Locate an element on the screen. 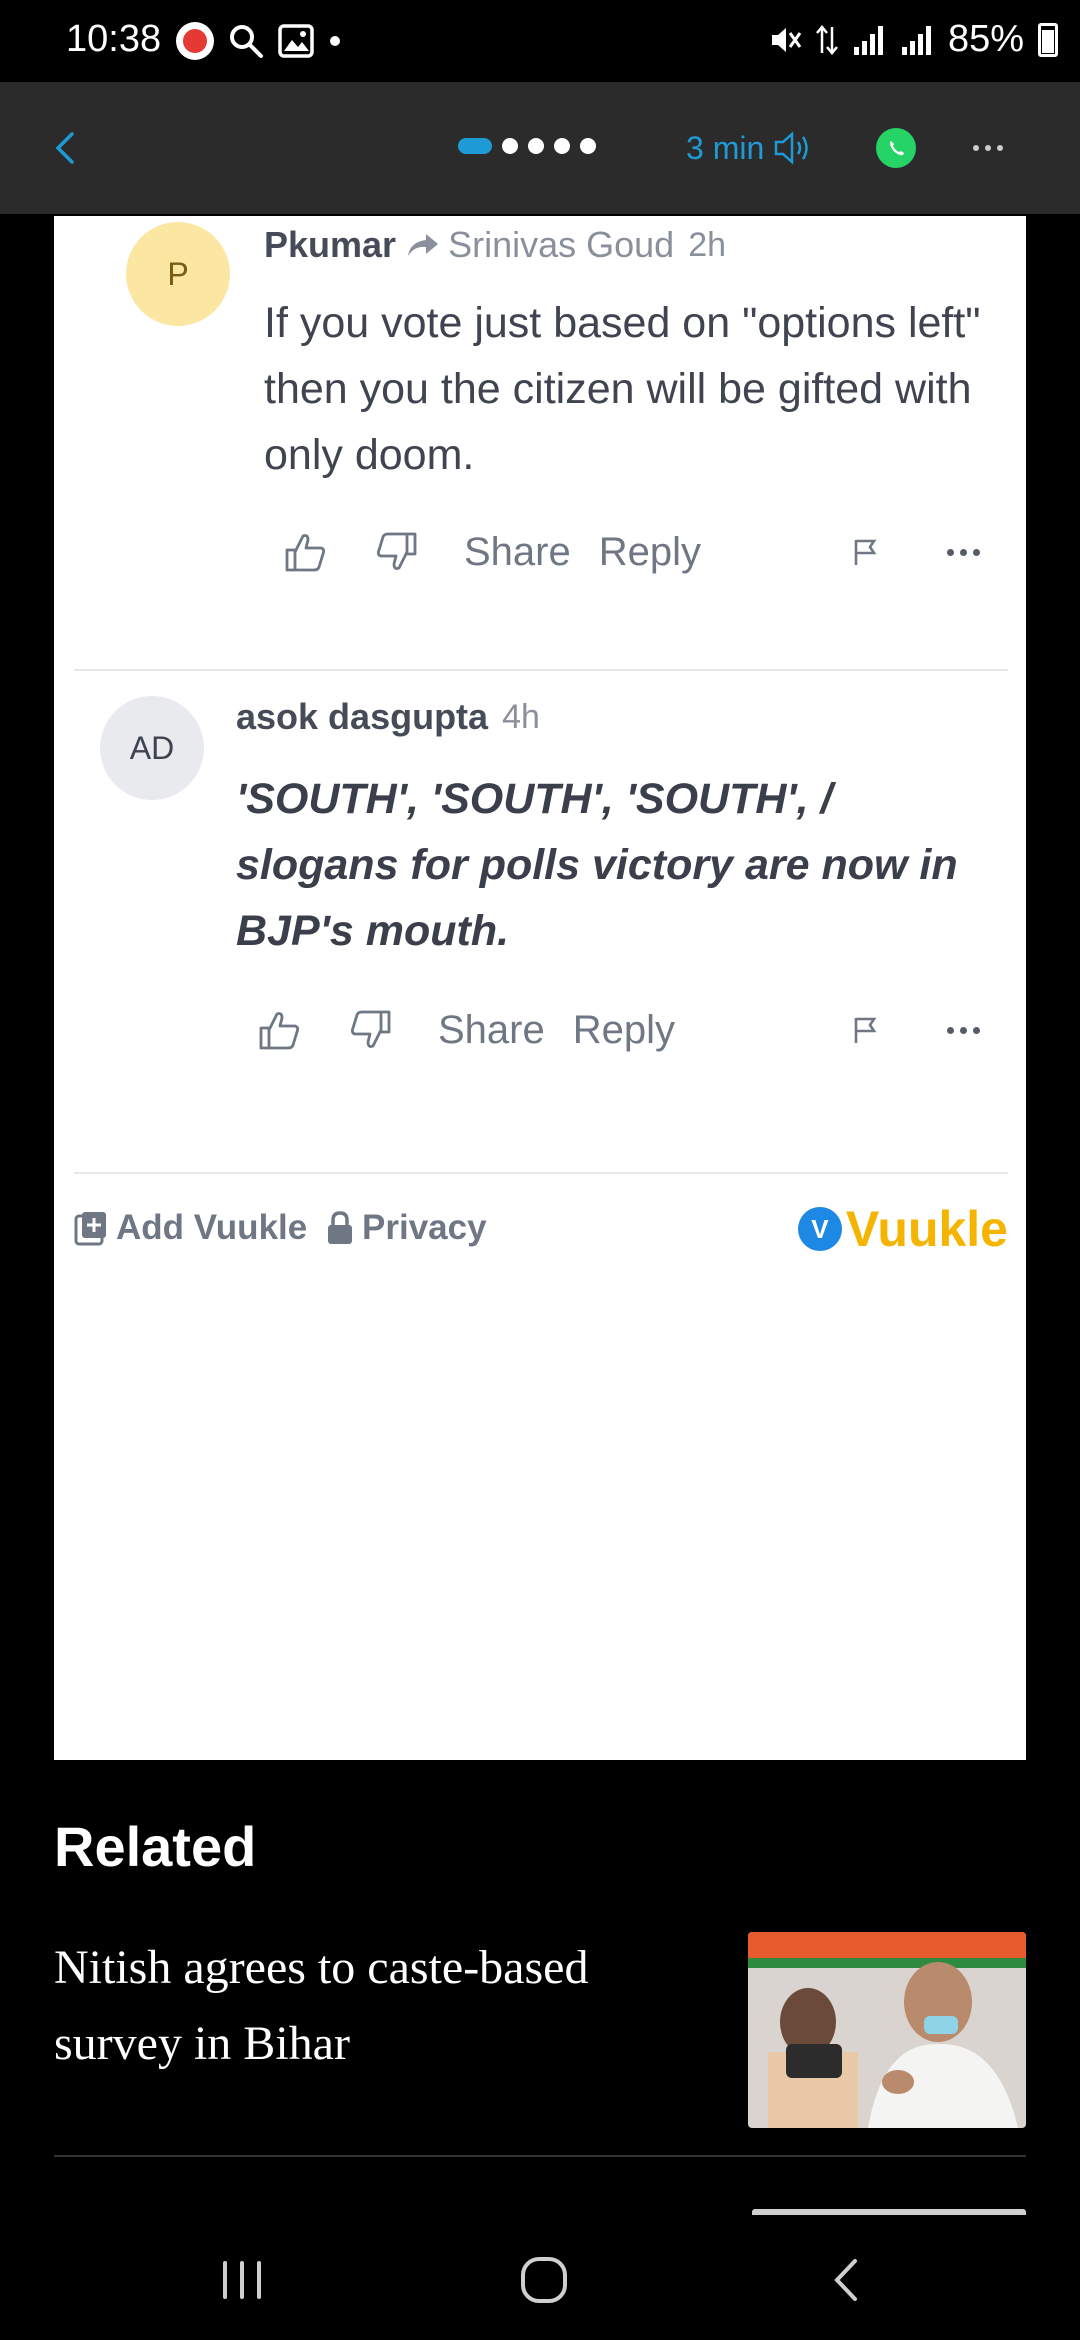  related-heading: Related is located at coordinates (155, 1846).